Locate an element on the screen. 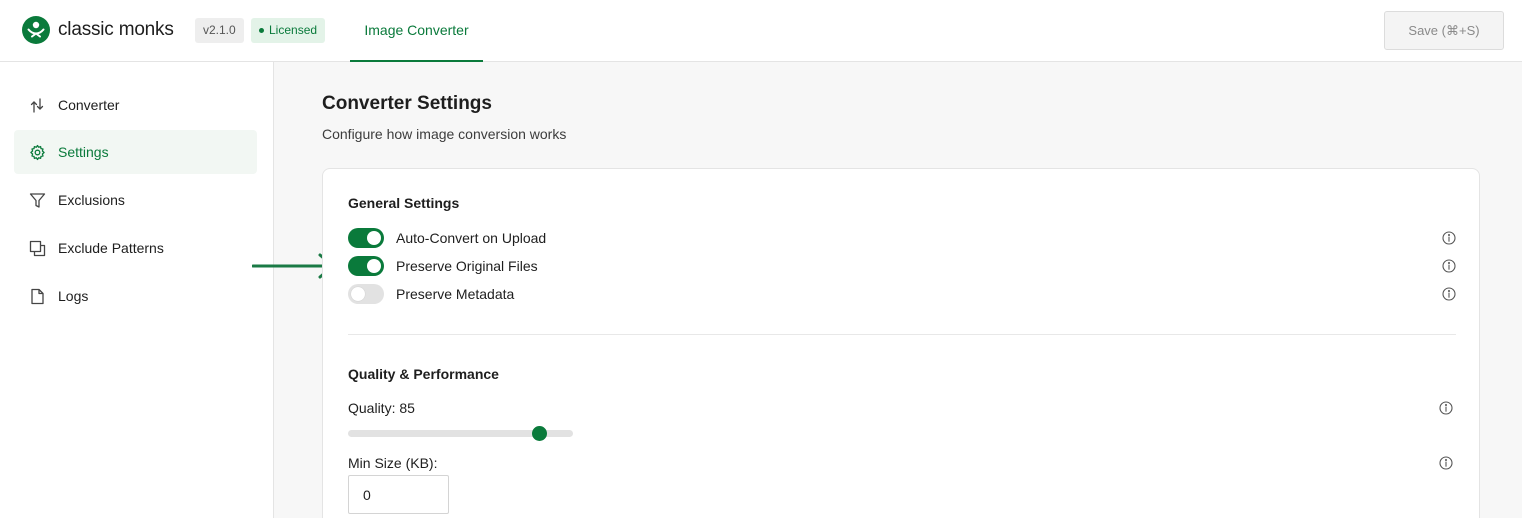  page-title: Converter Settings is located at coordinates (407, 103).